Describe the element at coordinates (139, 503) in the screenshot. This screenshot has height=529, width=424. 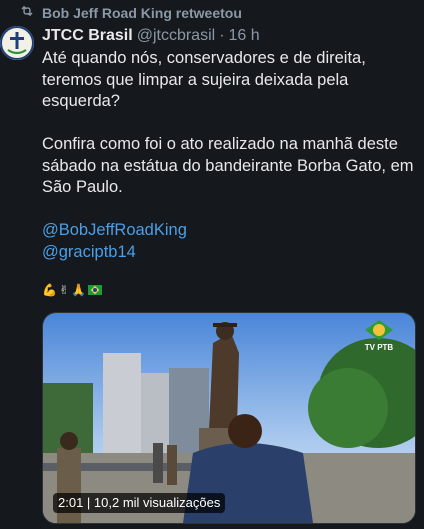
I see `view-info-badge: 2:01 | 10,2 mil visualizações` at that location.